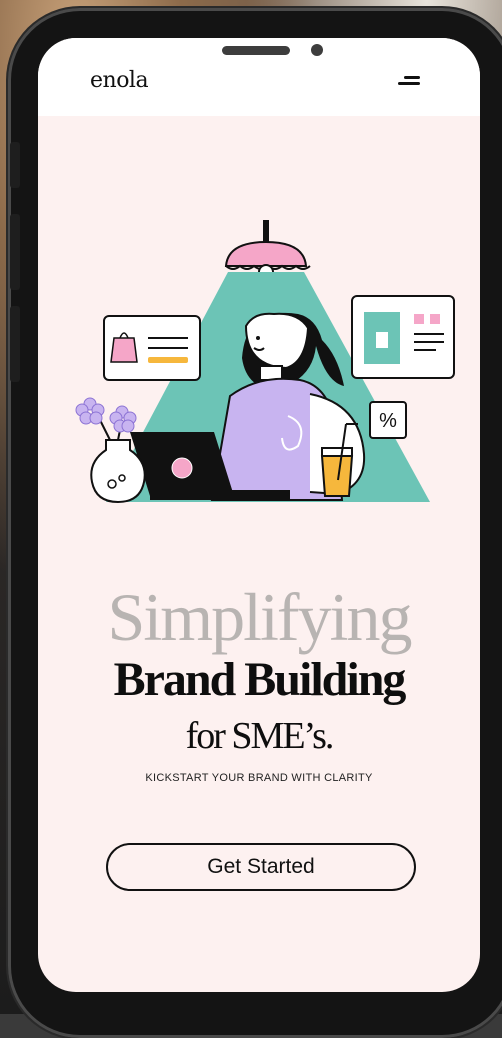 The image size is (502, 1038). What do you see at coordinates (337, 476) in the screenshot?
I see `juice-glass-icon` at bounding box center [337, 476].